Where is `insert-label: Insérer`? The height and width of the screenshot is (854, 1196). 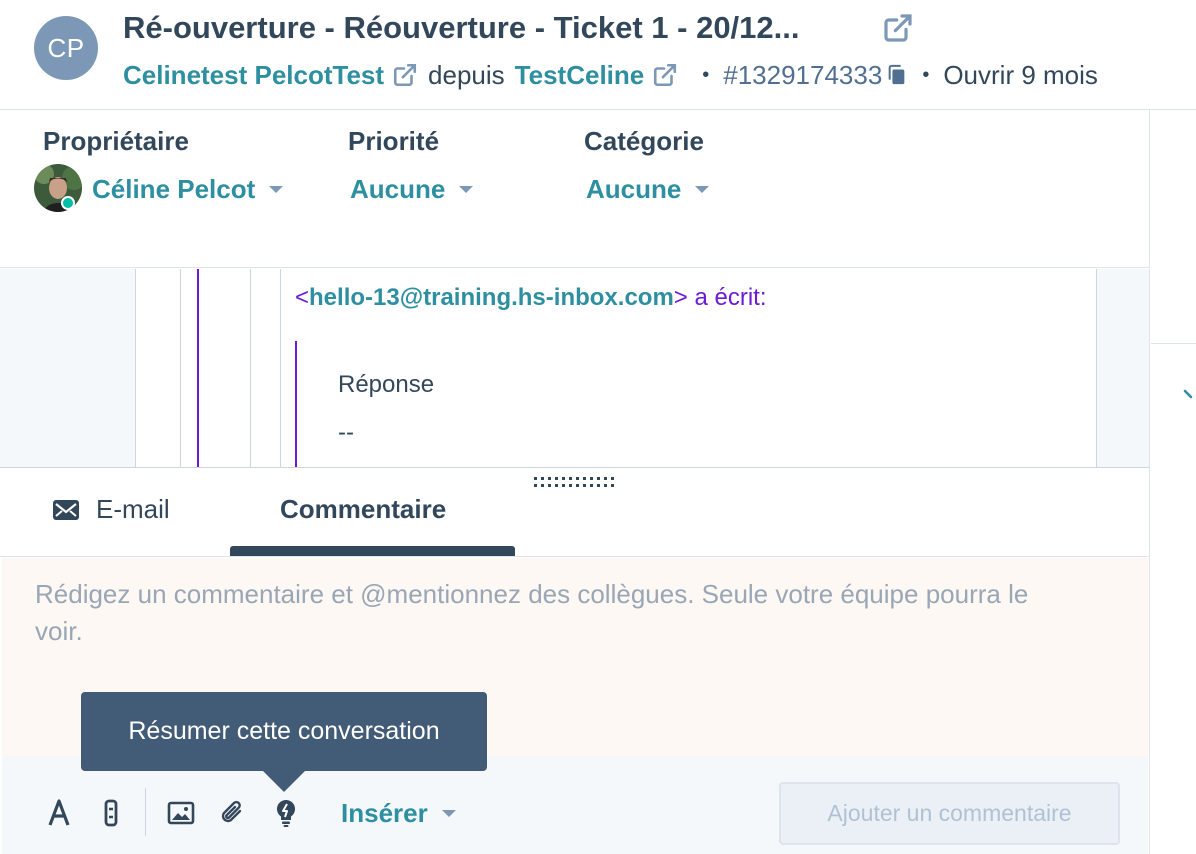 insert-label: Insérer is located at coordinates (384, 813).